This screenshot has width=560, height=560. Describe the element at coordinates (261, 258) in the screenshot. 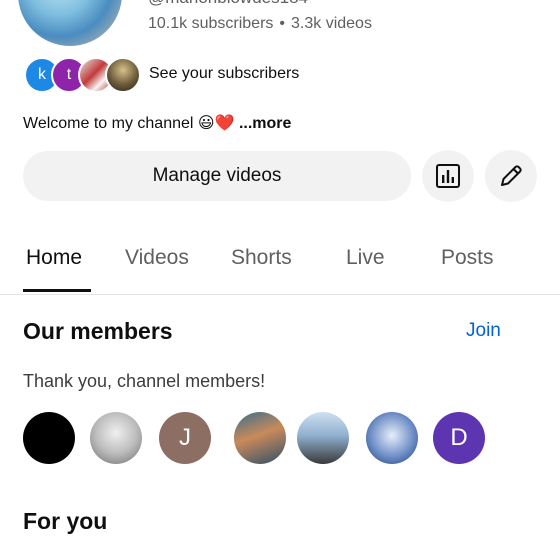

I see `tab-shorts: Shorts` at that location.